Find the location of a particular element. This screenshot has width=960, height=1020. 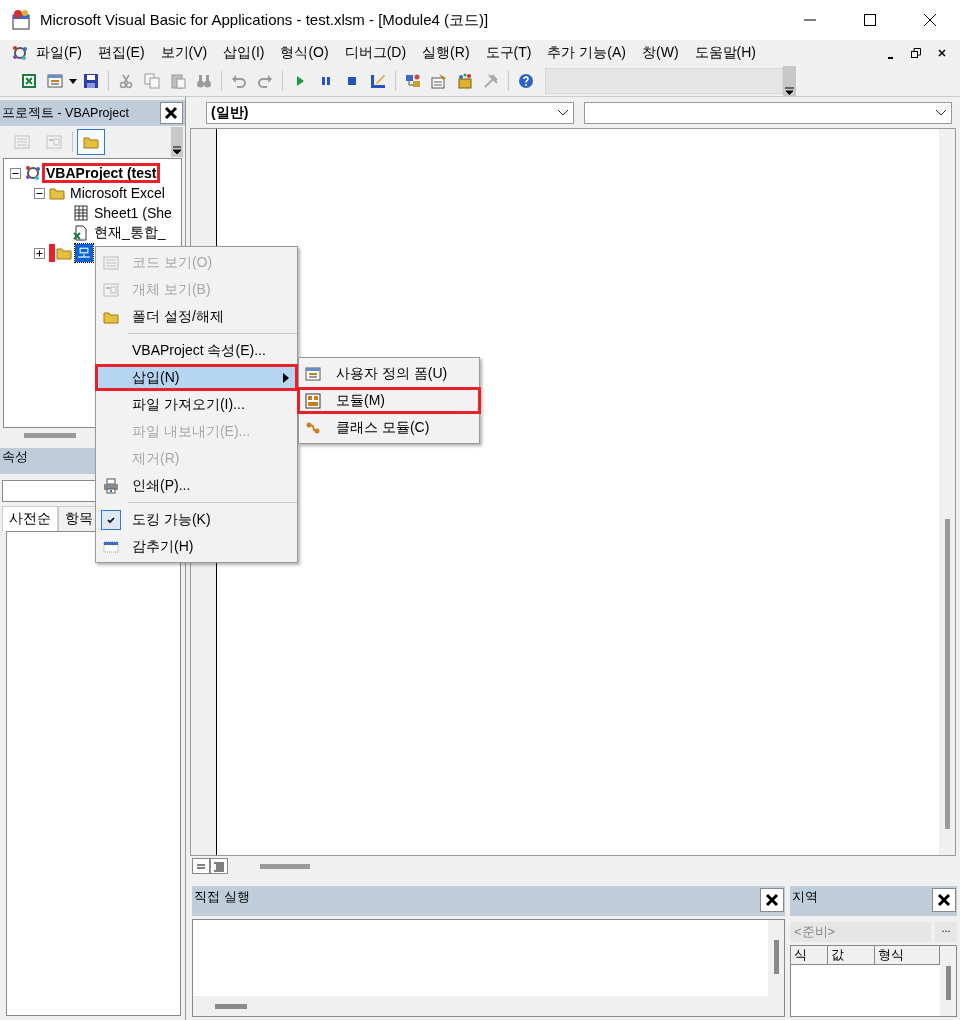

menu-item: 삽입(N) is located at coordinates (196, 377).